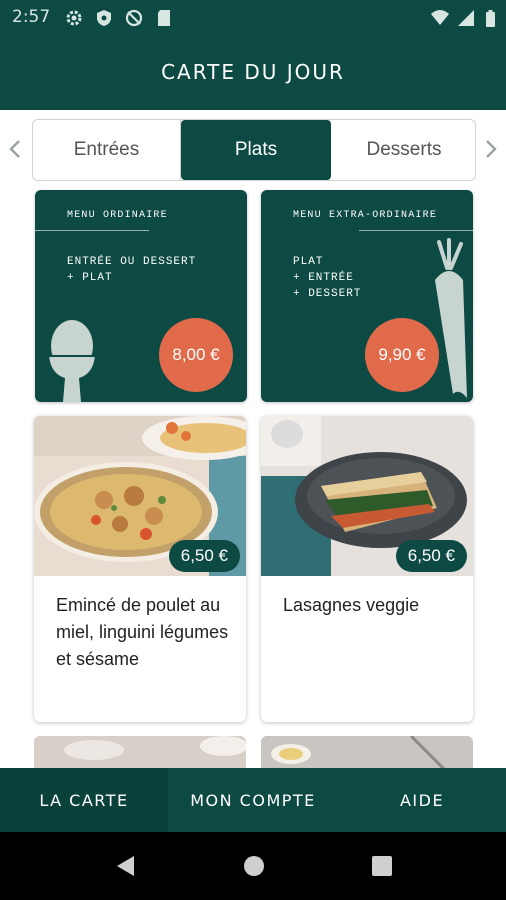 The height and width of the screenshot is (900, 506). I want to click on settings-icon, so click(74, 18).